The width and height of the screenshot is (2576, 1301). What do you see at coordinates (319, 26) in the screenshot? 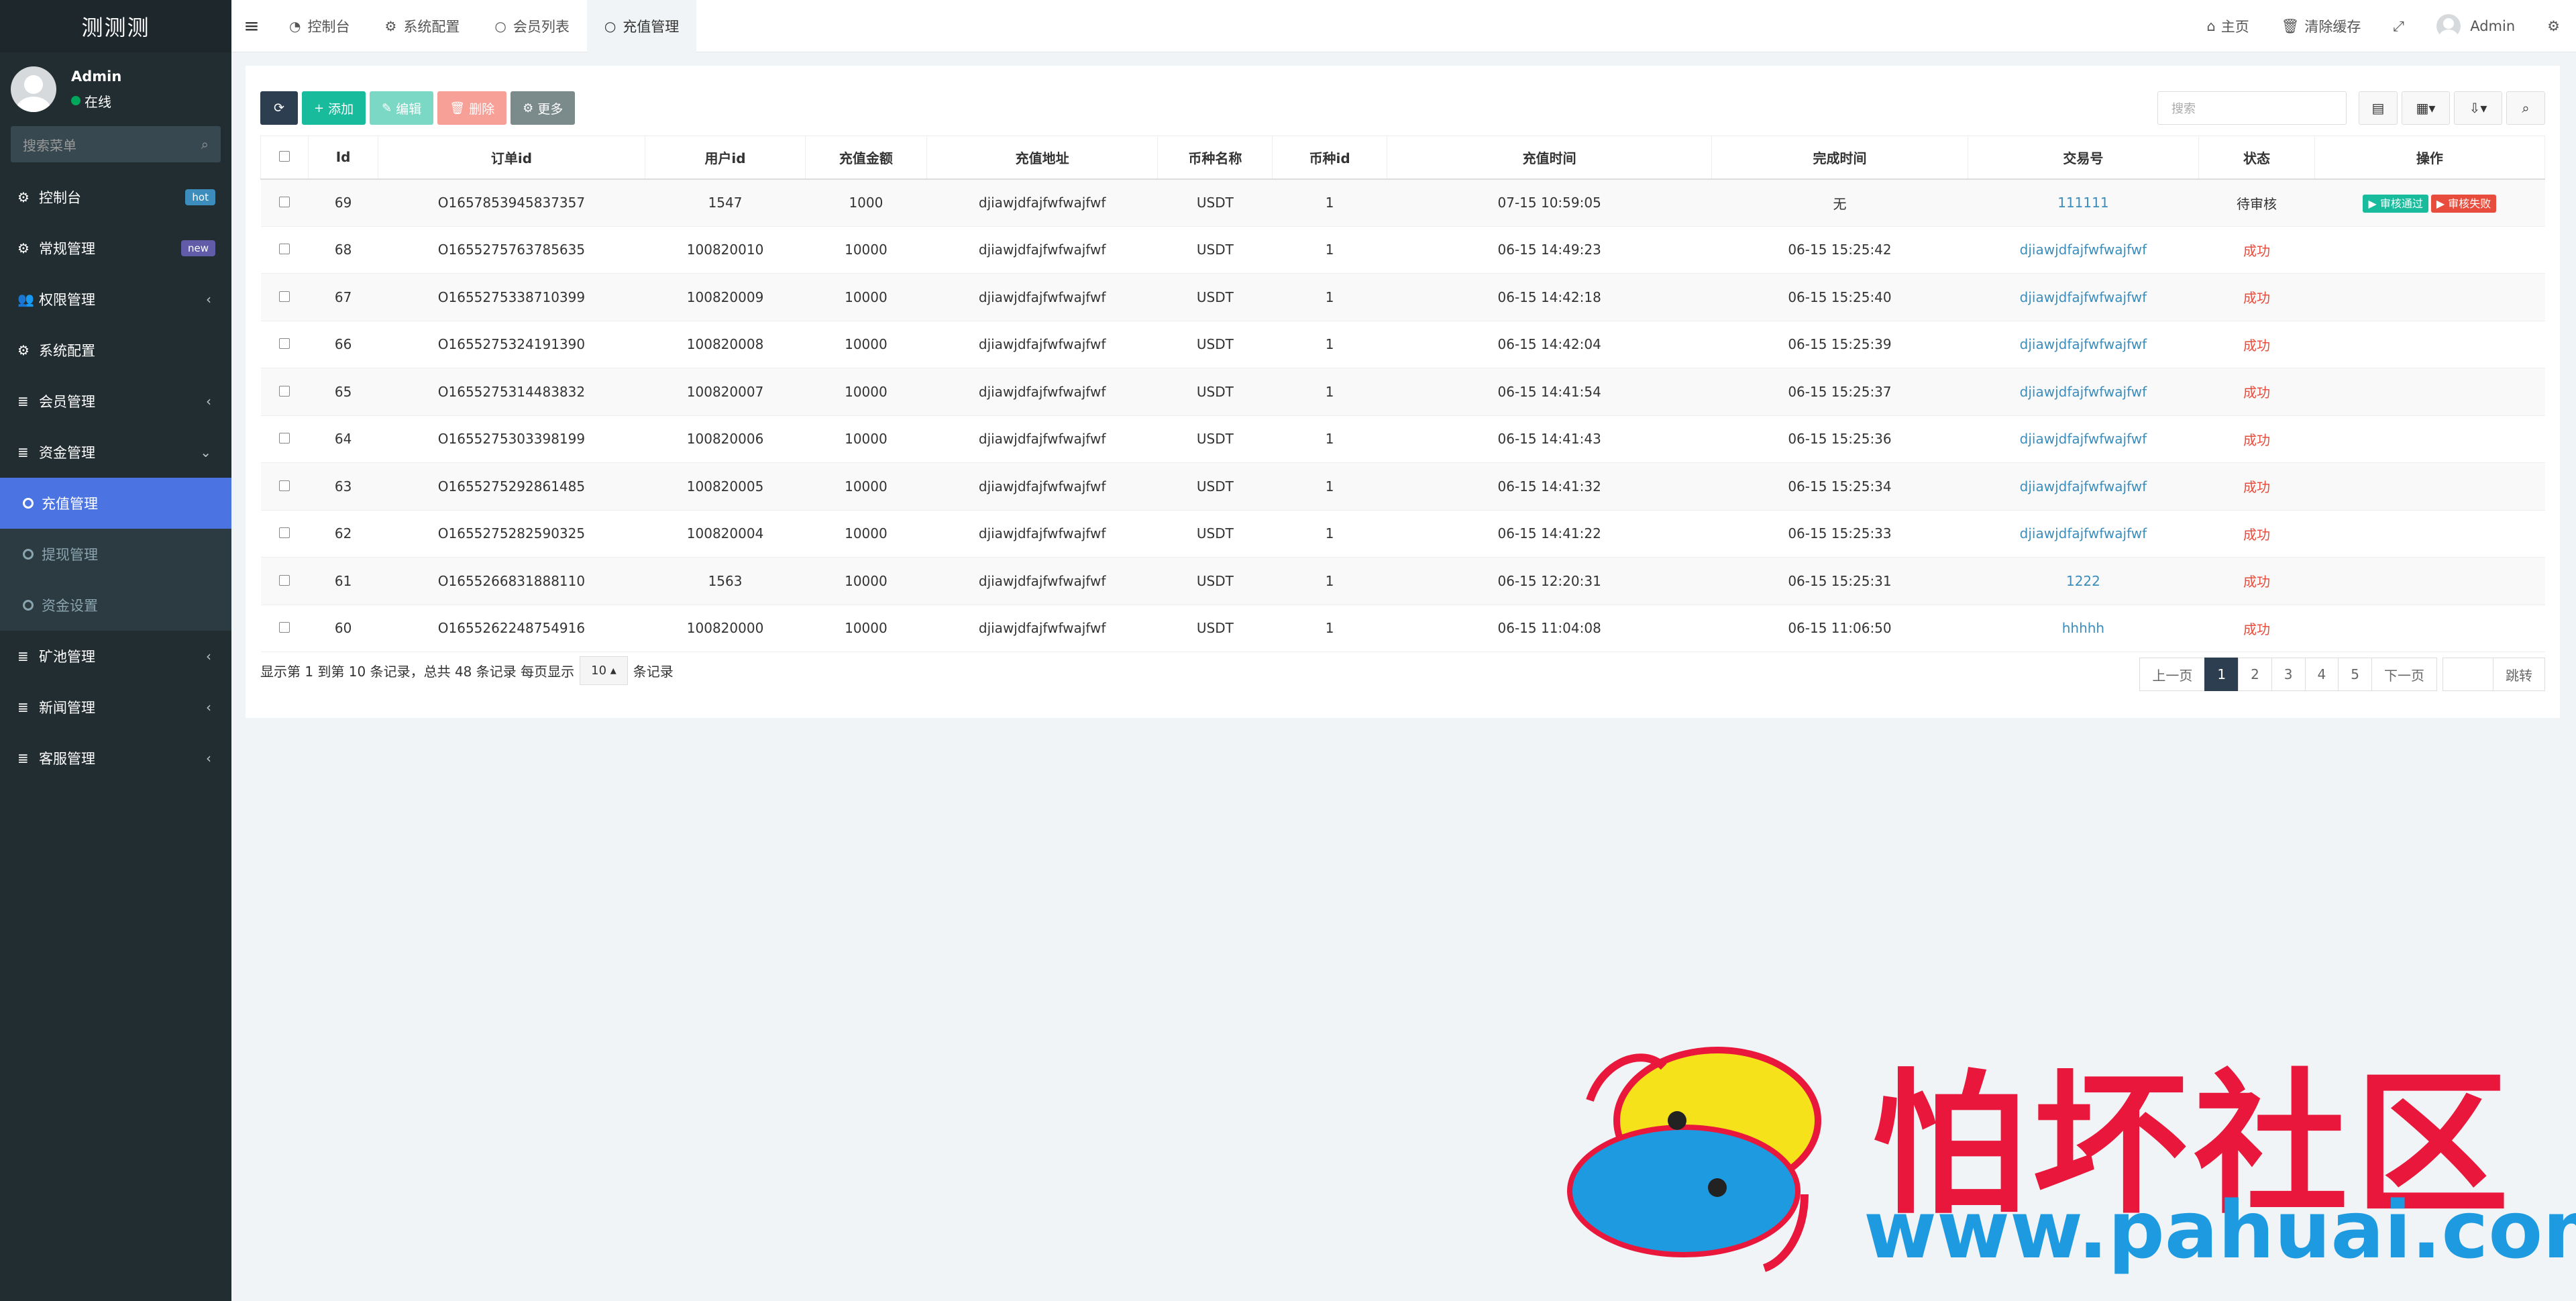
I see `tab-0: ◔ 控制台` at bounding box center [319, 26].